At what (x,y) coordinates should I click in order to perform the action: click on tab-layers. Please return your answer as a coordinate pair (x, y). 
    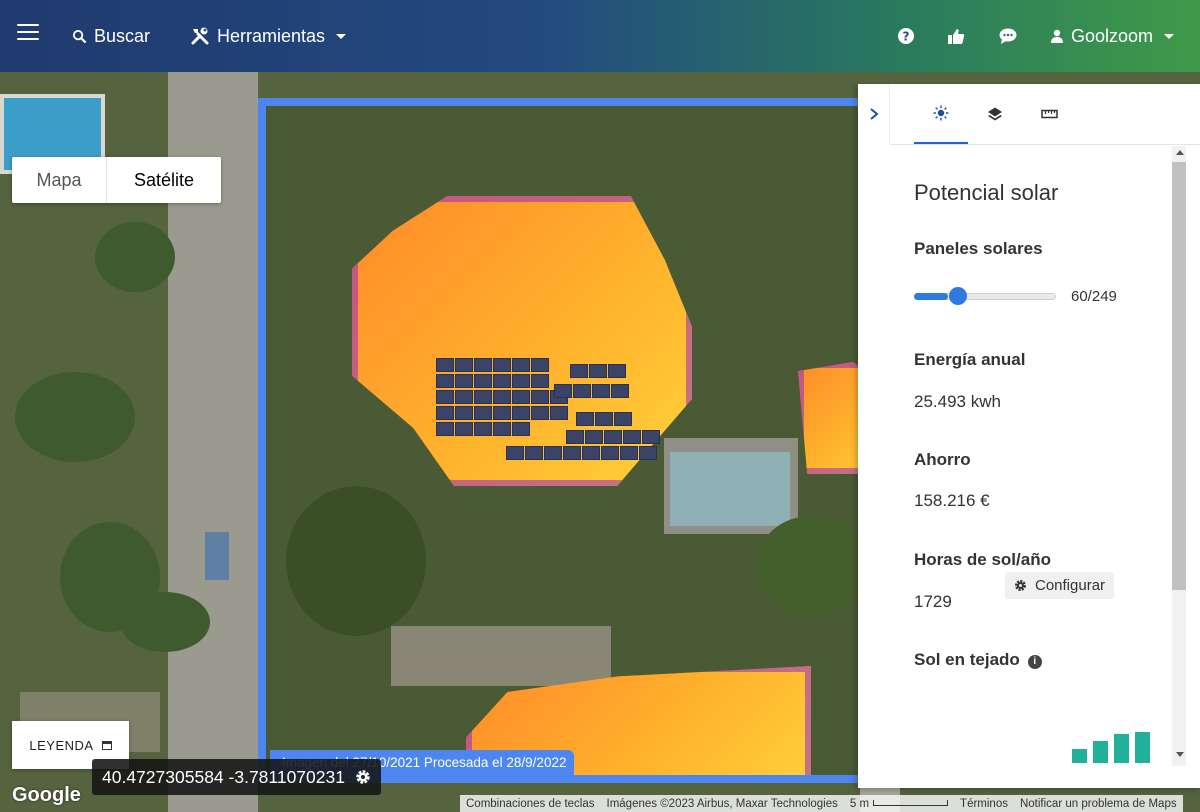
    Looking at the image, I should click on (995, 114).